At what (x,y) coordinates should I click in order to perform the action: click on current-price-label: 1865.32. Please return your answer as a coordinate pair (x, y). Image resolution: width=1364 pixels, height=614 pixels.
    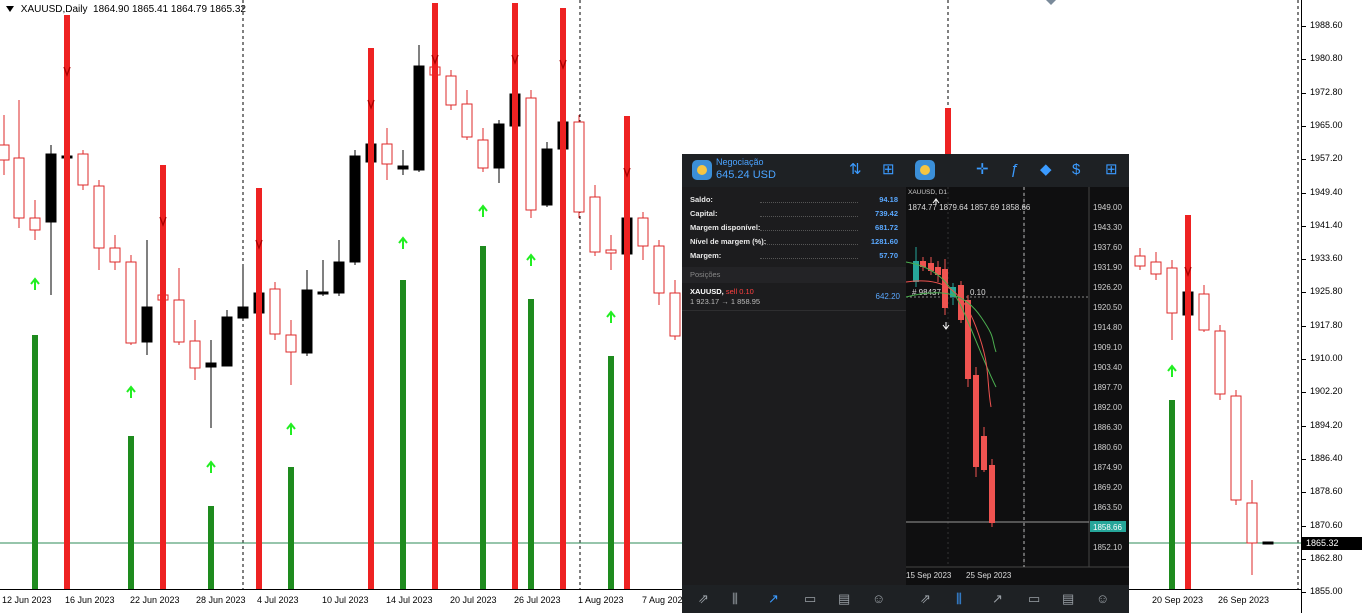
    Looking at the image, I should click on (1332, 543).